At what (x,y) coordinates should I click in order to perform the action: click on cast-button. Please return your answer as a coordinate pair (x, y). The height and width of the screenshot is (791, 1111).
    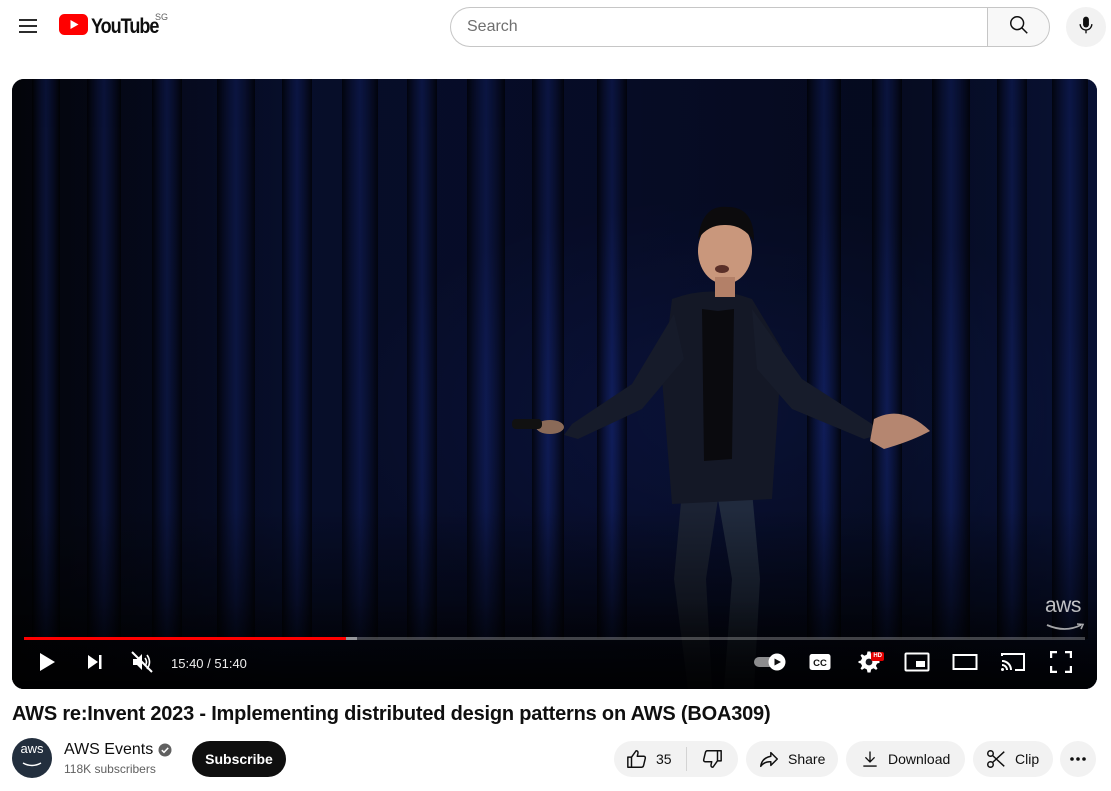
    Looking at the image, I should click on (1013, 664).